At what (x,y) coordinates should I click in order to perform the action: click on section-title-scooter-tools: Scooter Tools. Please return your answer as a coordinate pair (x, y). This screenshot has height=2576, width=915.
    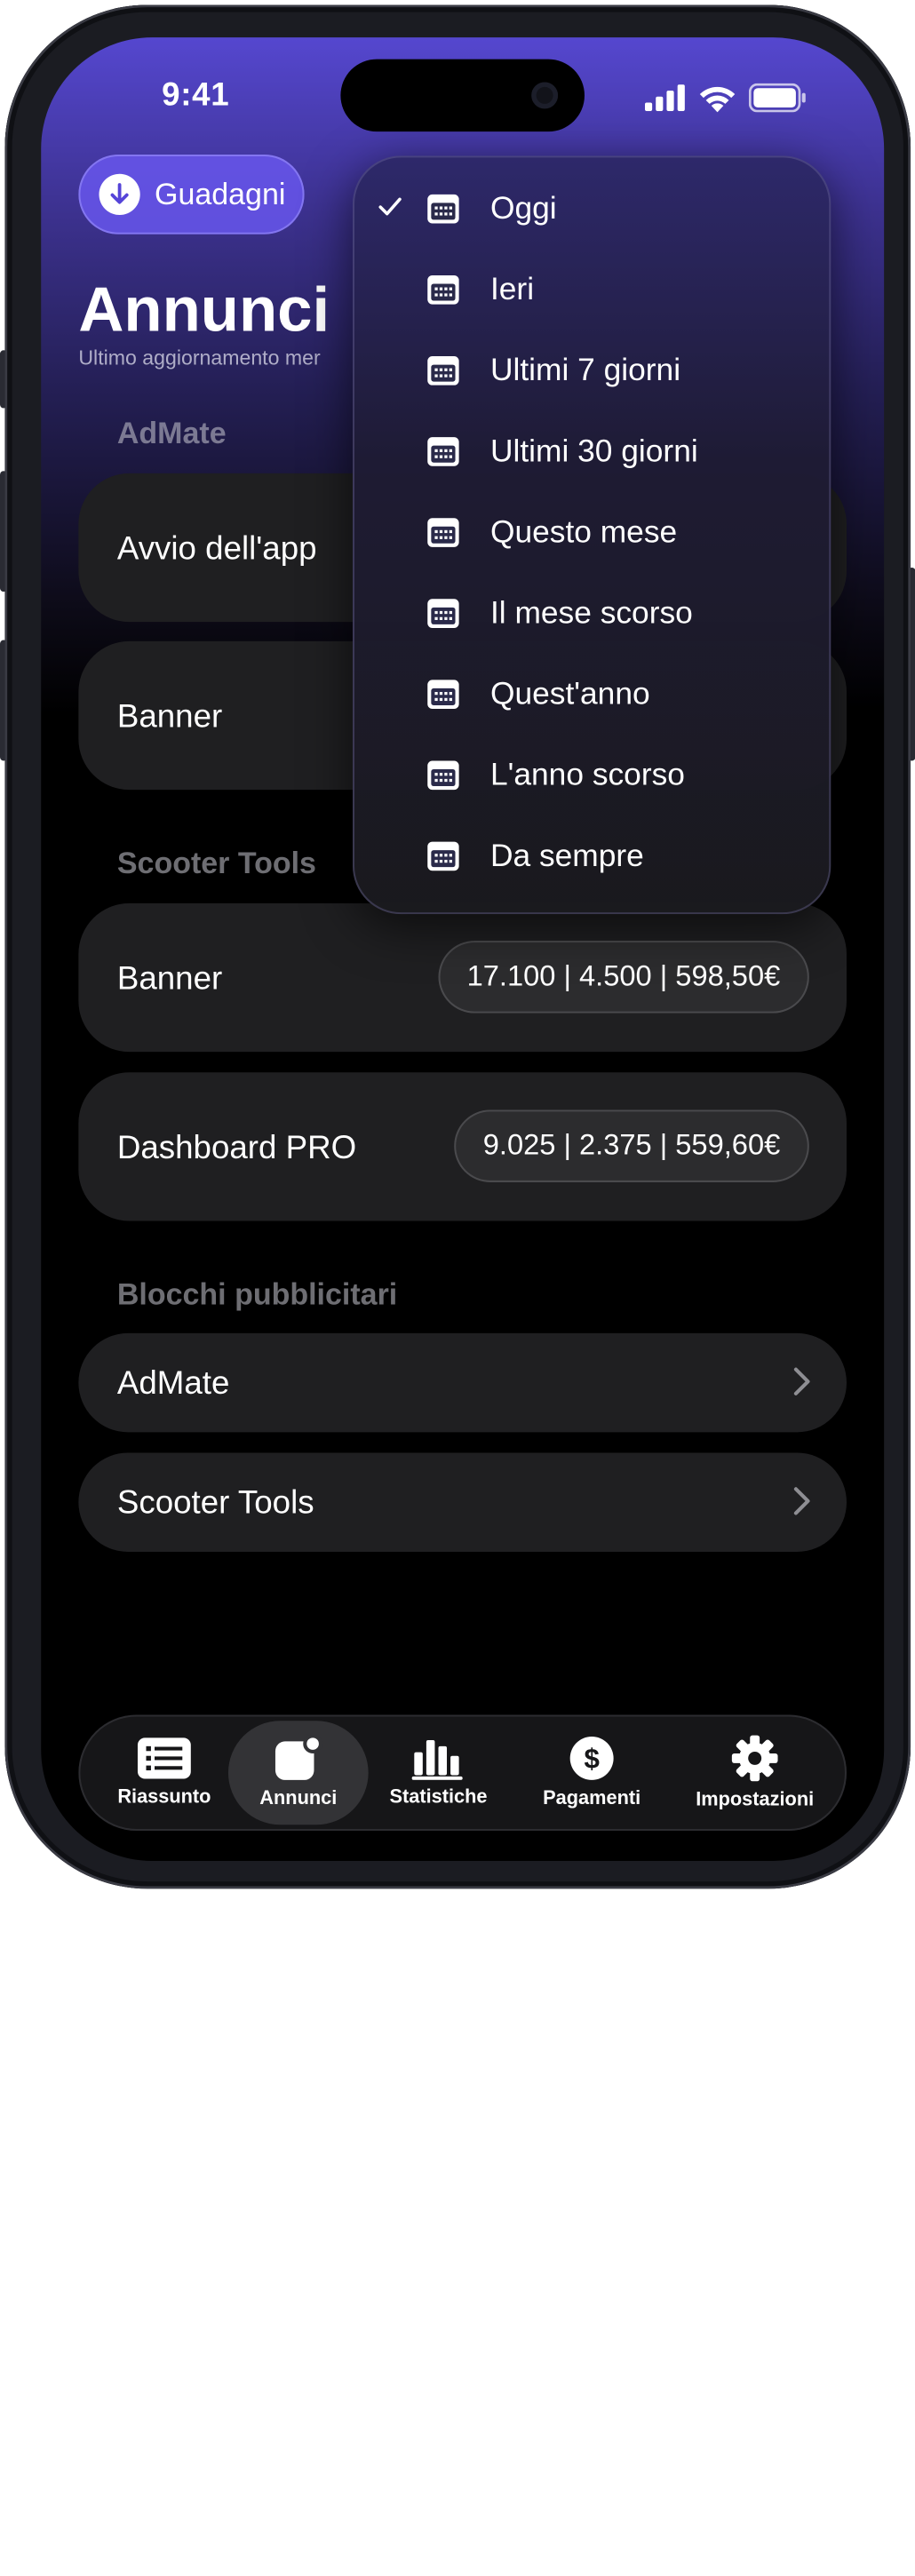
    Looking at the image, I should click on (216, 864).